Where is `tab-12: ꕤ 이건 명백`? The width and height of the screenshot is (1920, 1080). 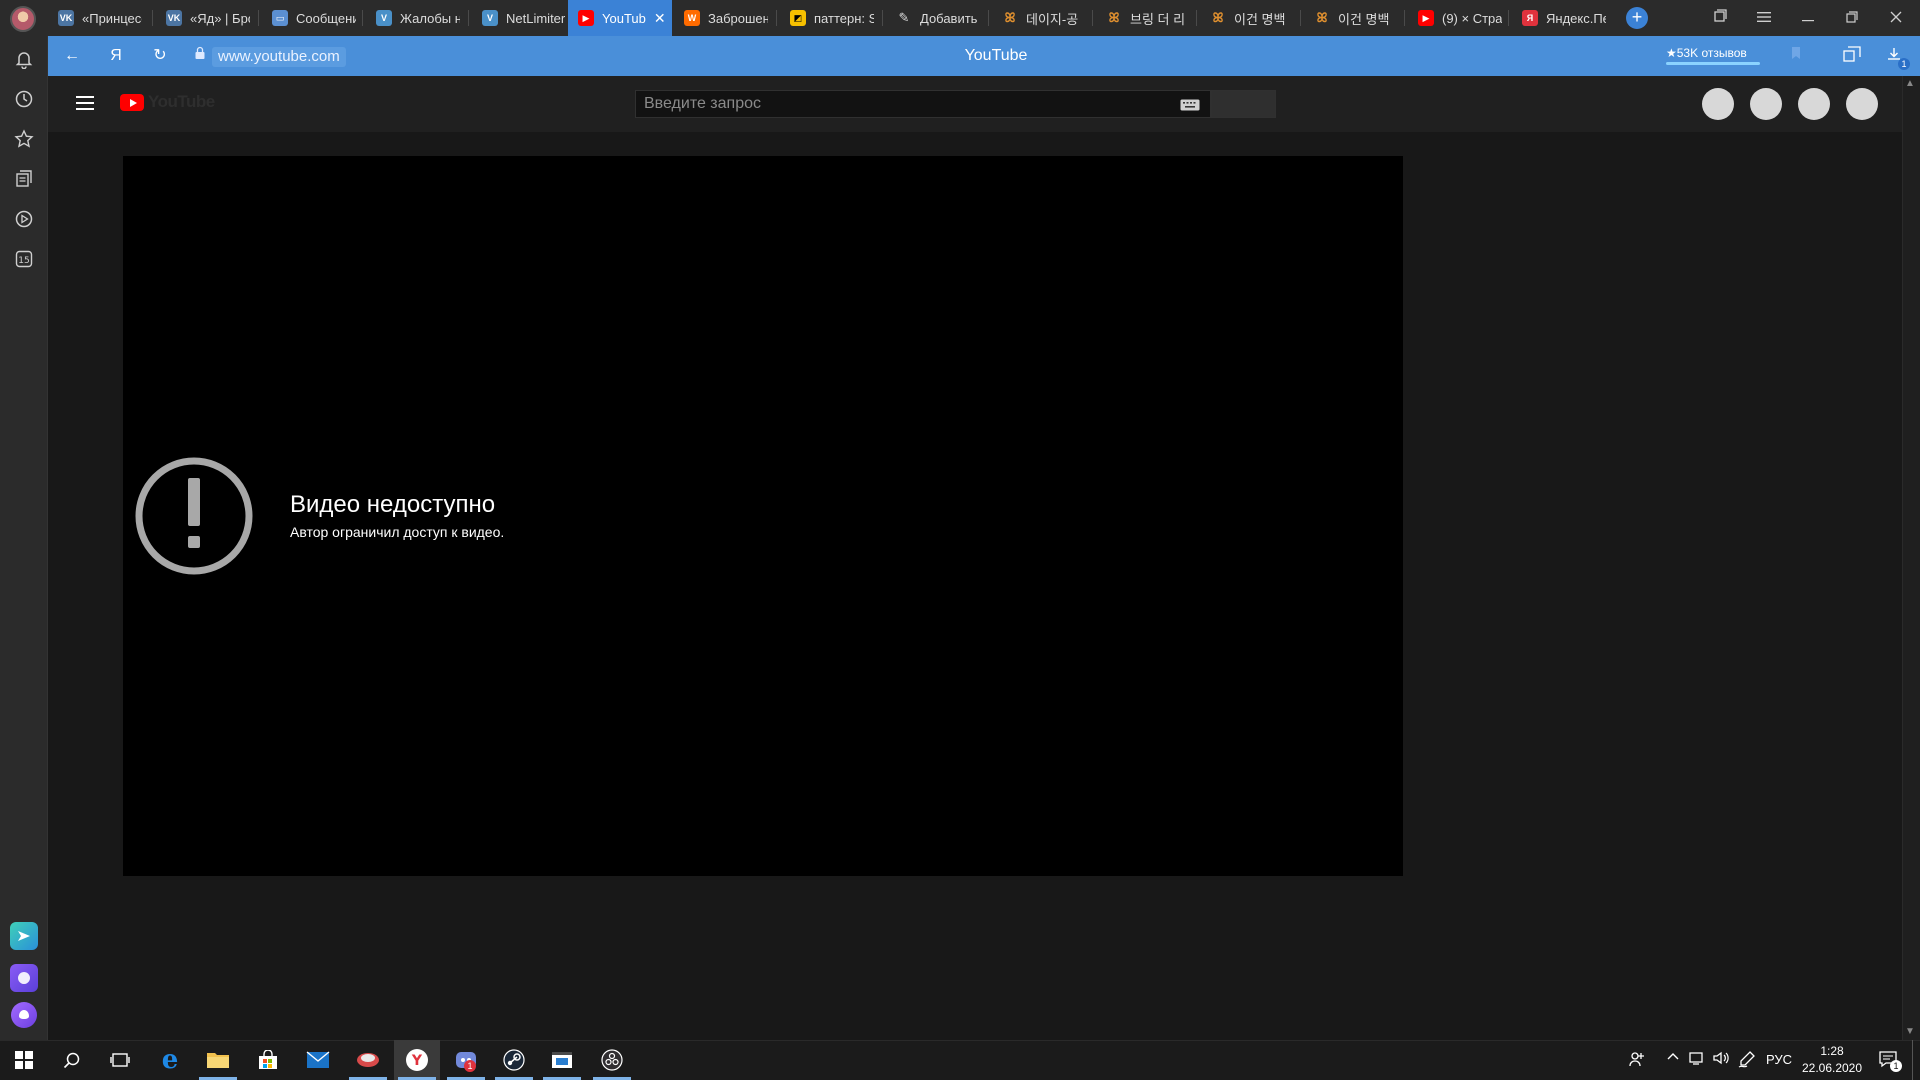 tab-12: ꕤ 이건 명백 is located at coordinates (1250, 18).